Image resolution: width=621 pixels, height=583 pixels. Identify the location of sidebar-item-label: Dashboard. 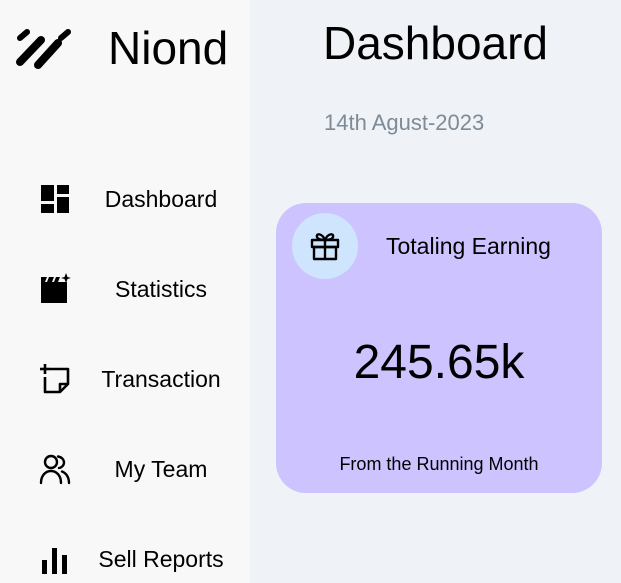
(161, 199).